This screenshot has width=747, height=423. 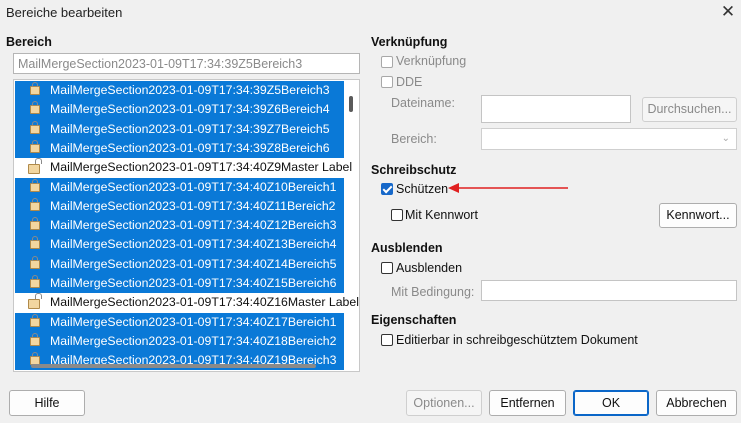 I want to click on dde-checkbox-label: DDE, so click(x=409, y=82).